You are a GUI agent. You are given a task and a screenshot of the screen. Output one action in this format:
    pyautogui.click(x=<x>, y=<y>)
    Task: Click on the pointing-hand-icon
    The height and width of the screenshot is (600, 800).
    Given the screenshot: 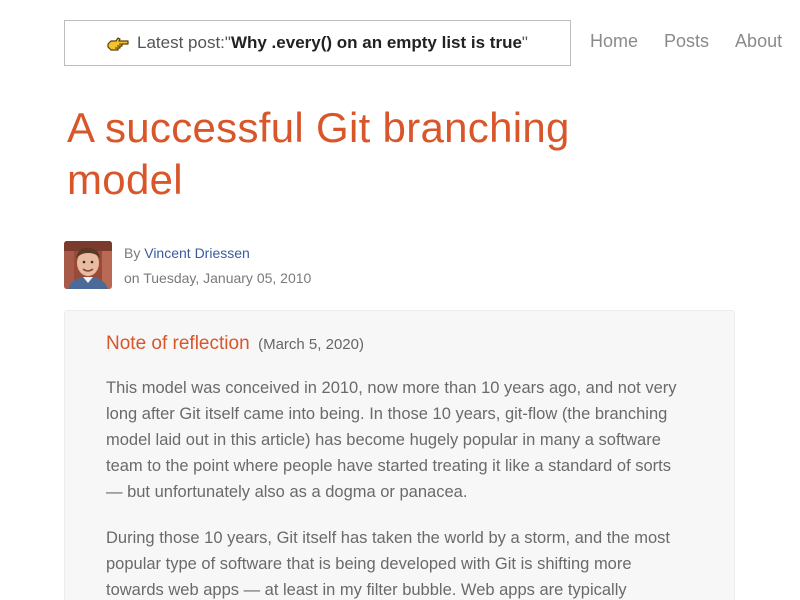 What is the action you would take?
    pyautogui.click(x=118, y=44)
    